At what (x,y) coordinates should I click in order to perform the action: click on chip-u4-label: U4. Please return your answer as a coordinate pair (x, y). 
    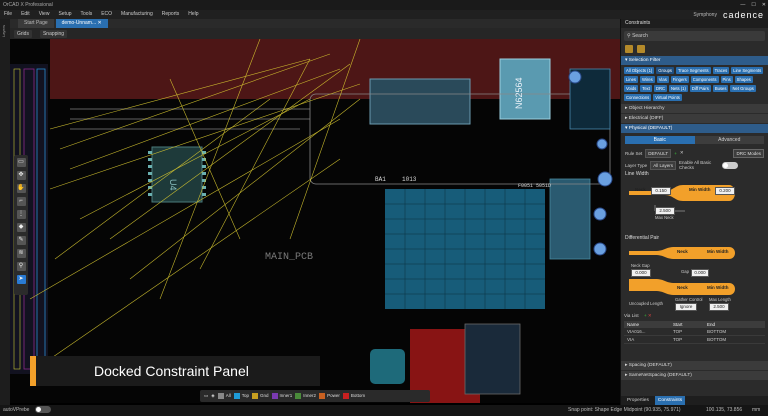
    Looking at the image, I should click on (173, 185).